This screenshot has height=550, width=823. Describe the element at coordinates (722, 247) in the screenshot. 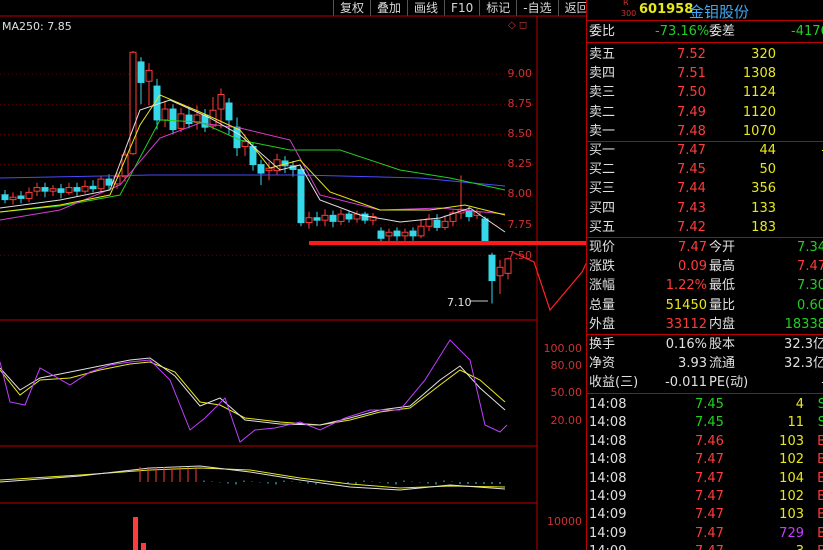

I see `stat-label: 今开` at that location.